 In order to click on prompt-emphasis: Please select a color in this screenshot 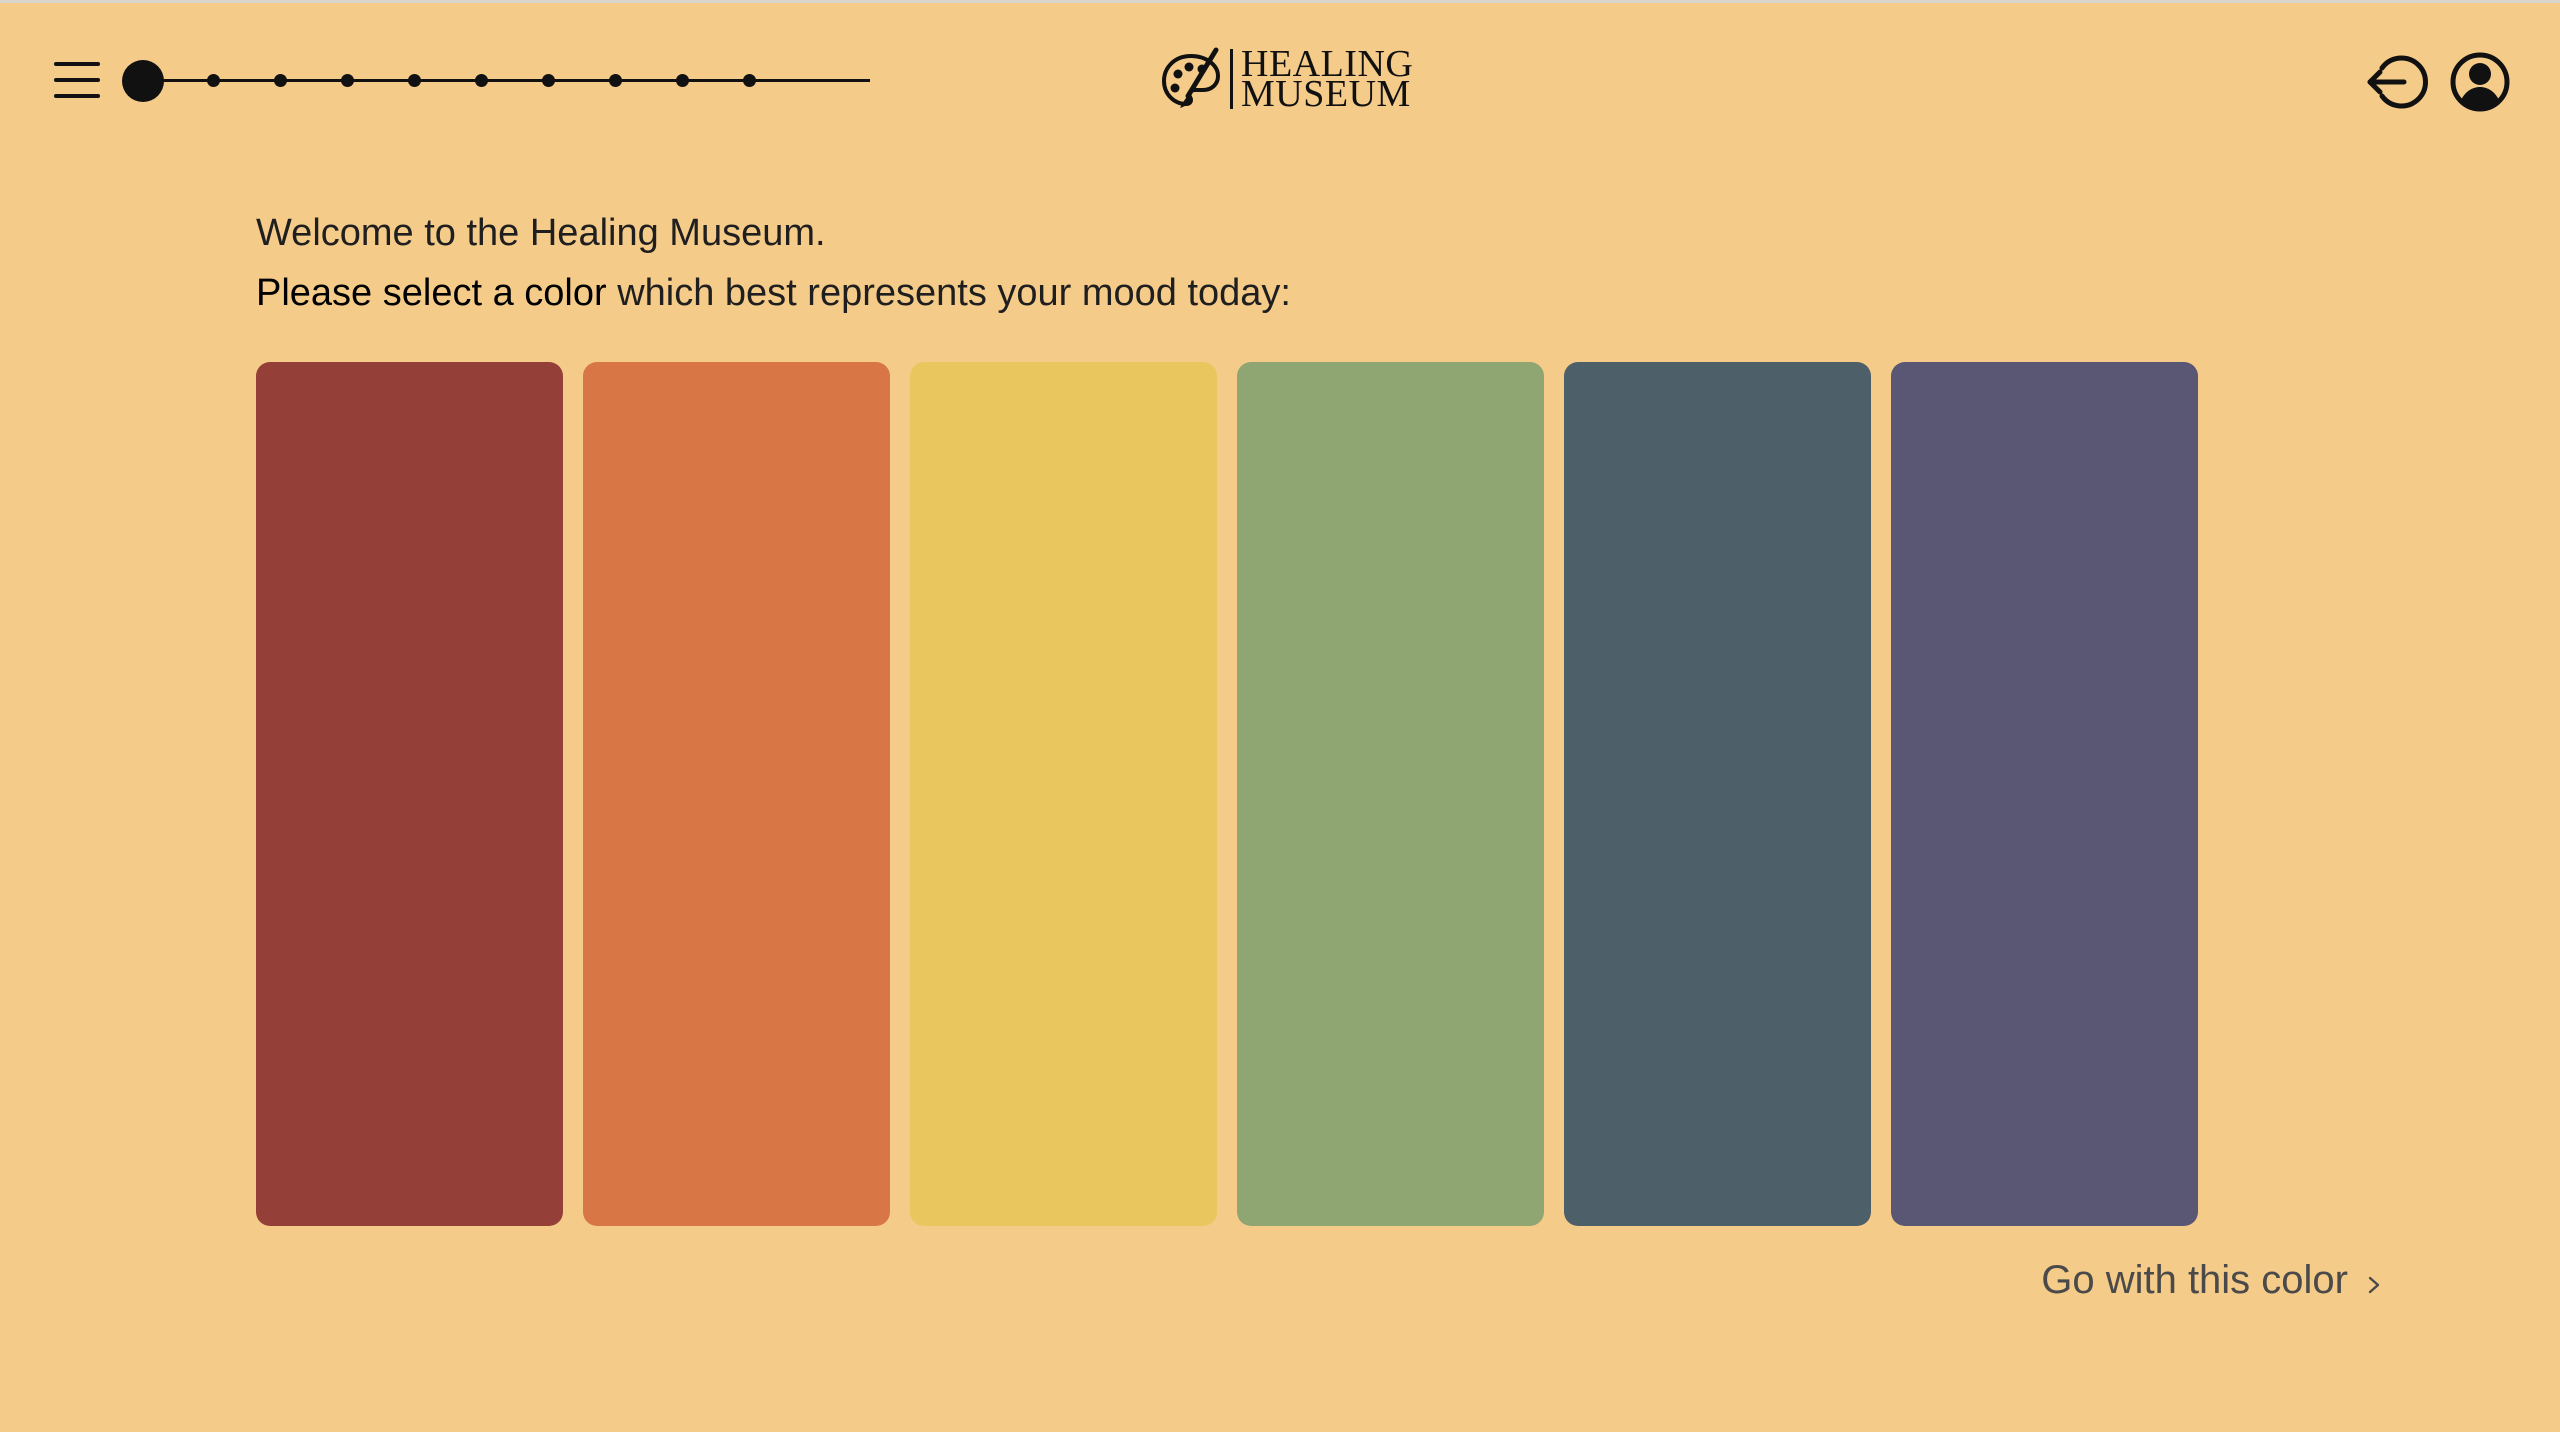, I will do `click(431, 293)`.